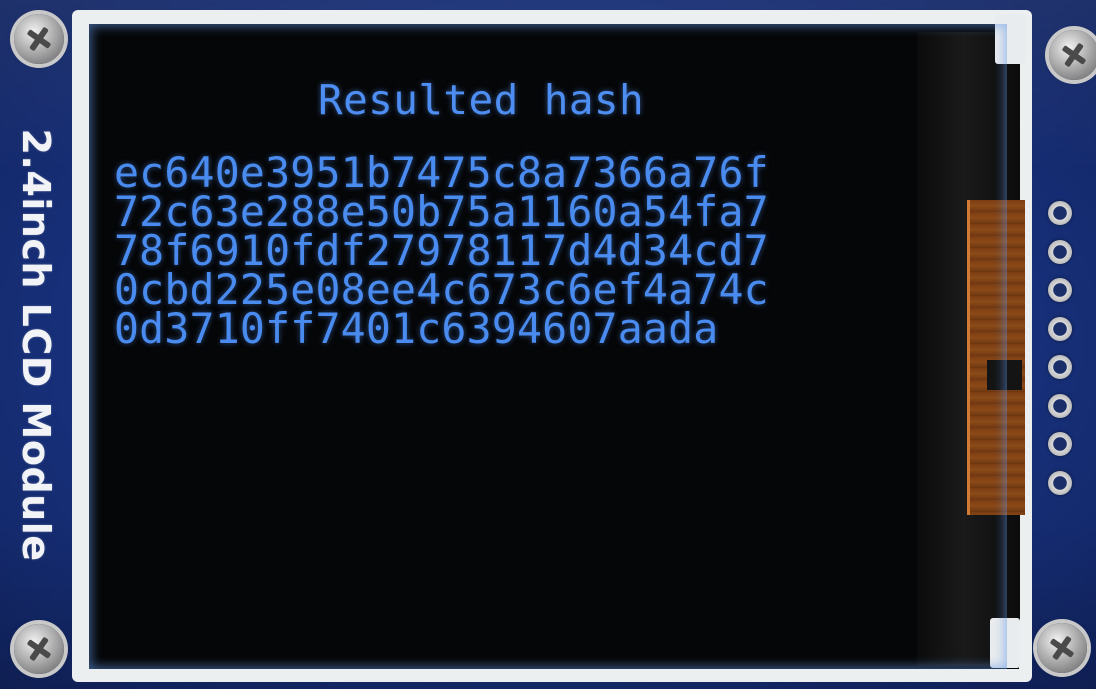 The width and height of the screenshot is (1096, 689). Describe the element at coordinates (36, 345) in the screenshot. I see `module-silkscreen-label: 2.4inch LCD Module` at that location.